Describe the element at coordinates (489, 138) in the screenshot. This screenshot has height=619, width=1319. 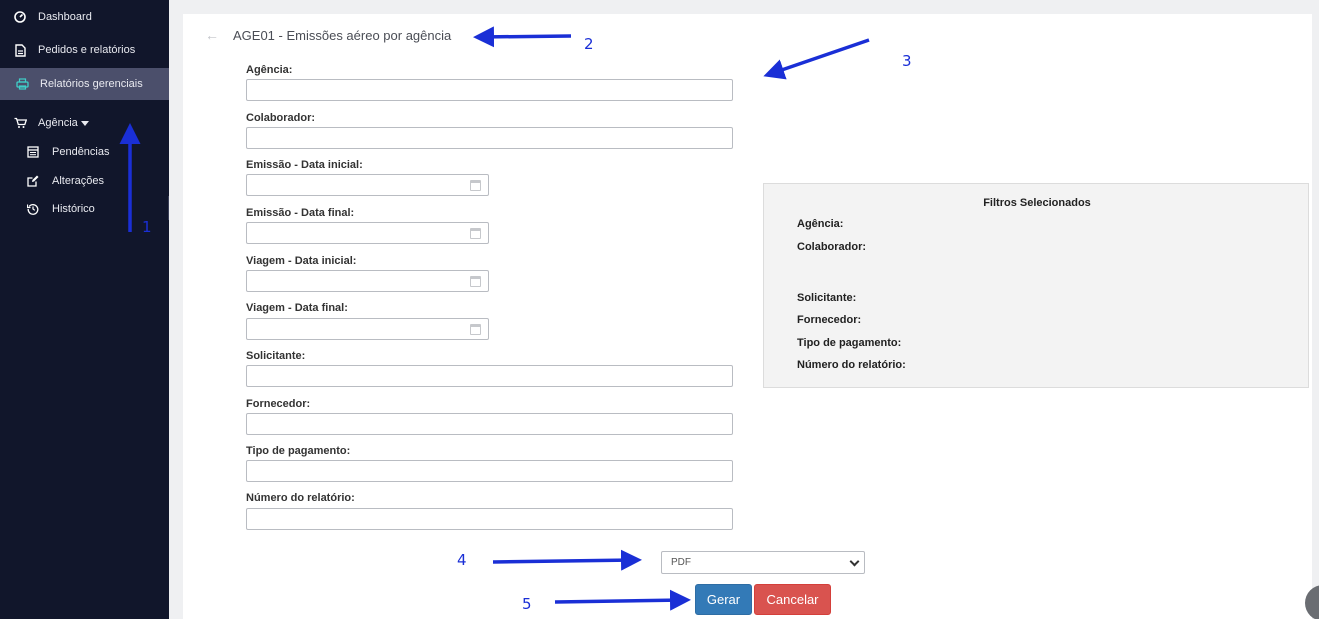
I see `colaborador-input` at that location.